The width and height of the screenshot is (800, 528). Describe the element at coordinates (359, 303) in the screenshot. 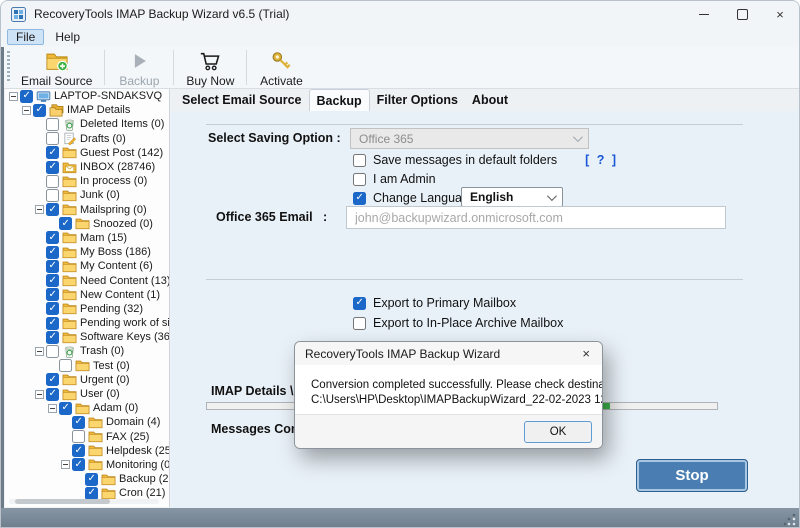

I see `export-primary-checkbox` at that location.